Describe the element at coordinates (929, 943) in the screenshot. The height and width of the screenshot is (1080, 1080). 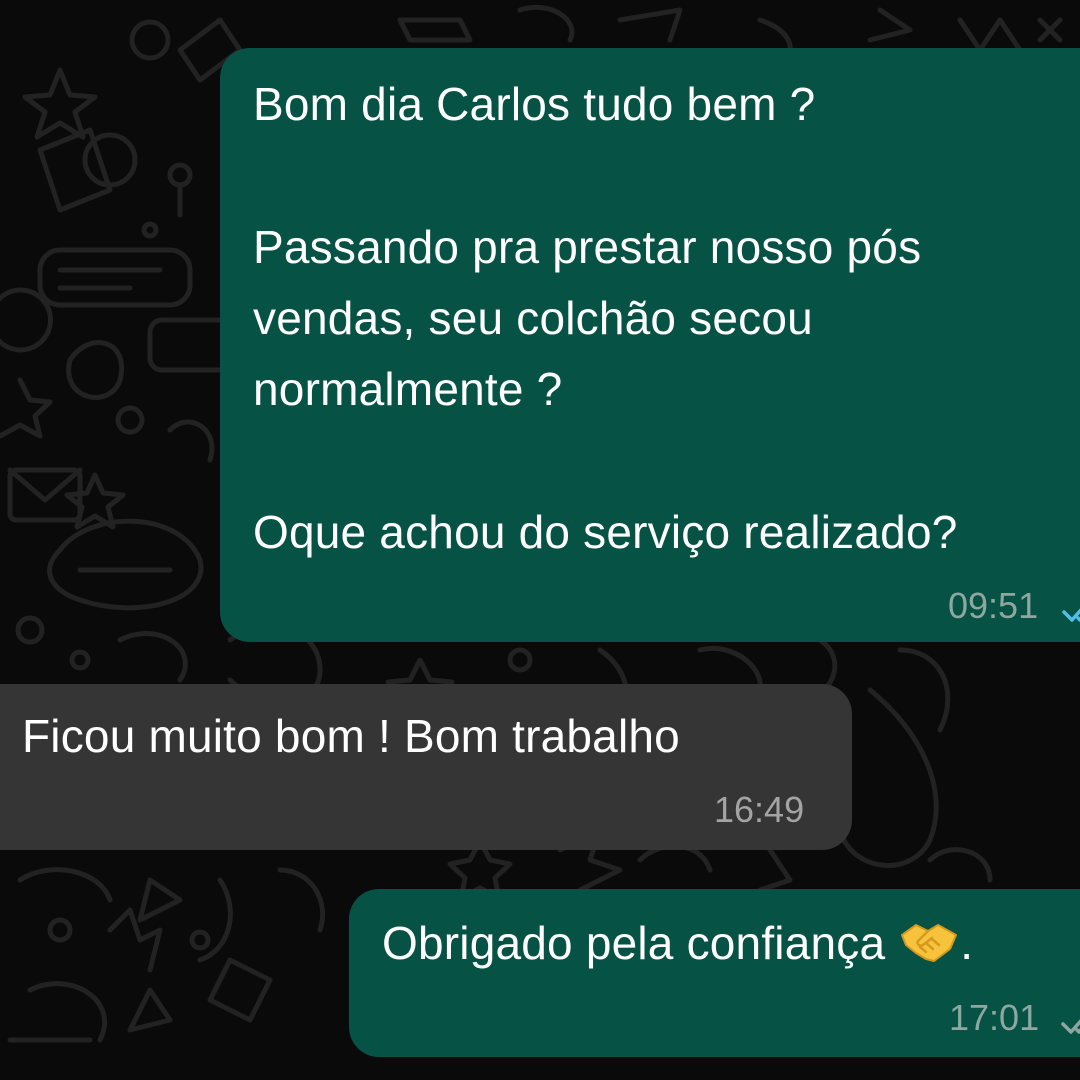
I see `handshake-icon` at that location.